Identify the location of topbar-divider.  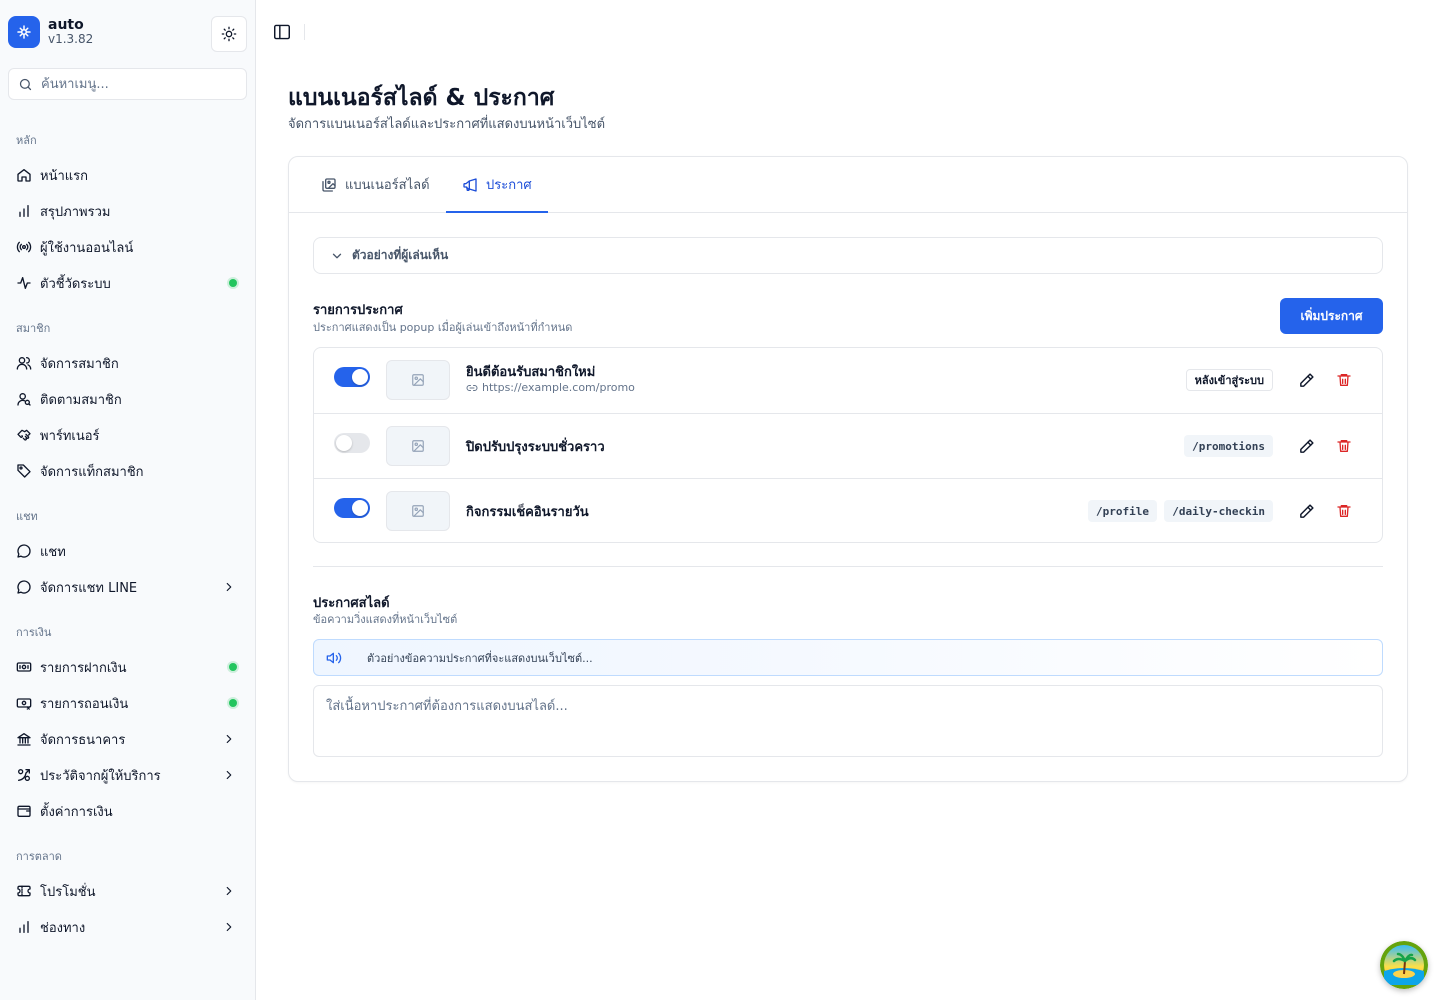
(304, 32).